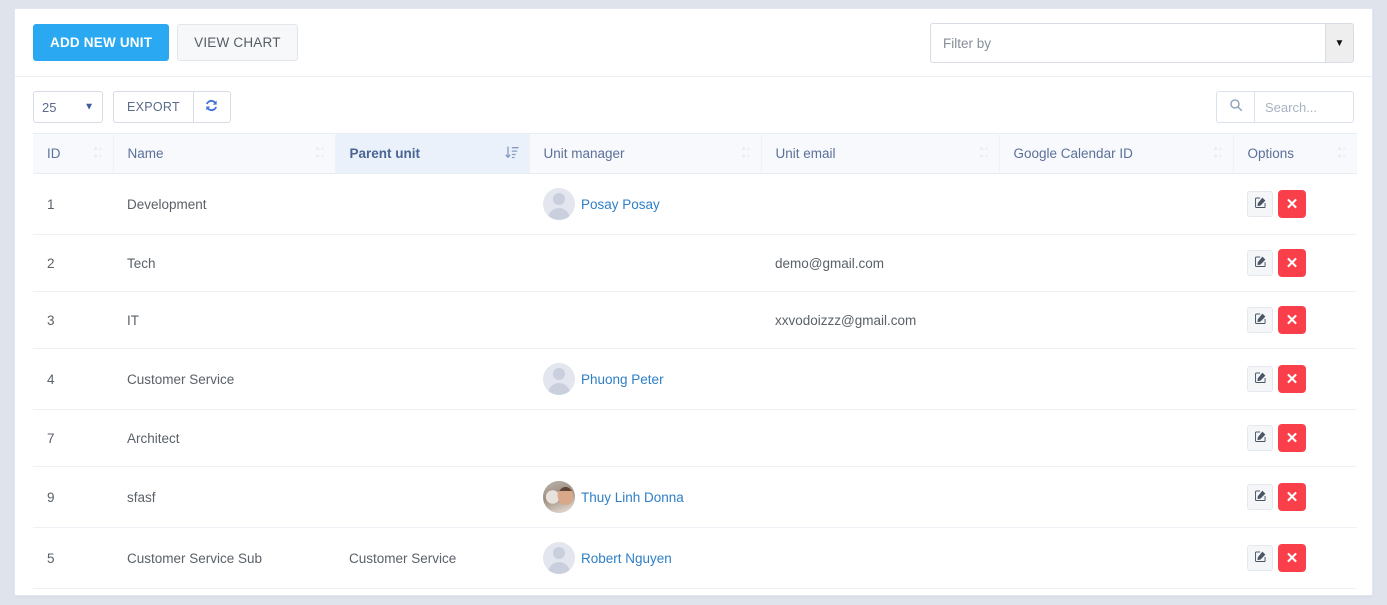  I want to click on filter-by-combobox: ▼, so click(1142, 43).